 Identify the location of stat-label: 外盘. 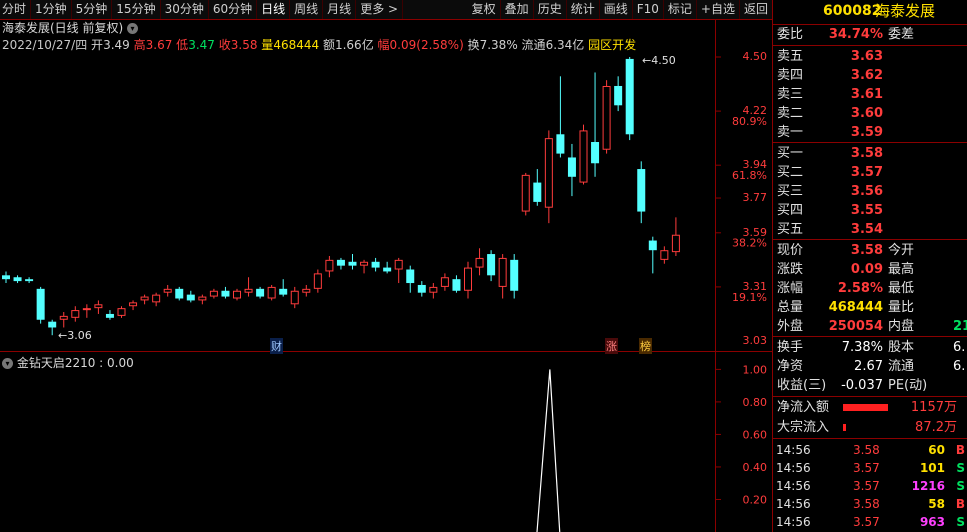
(790, 326).